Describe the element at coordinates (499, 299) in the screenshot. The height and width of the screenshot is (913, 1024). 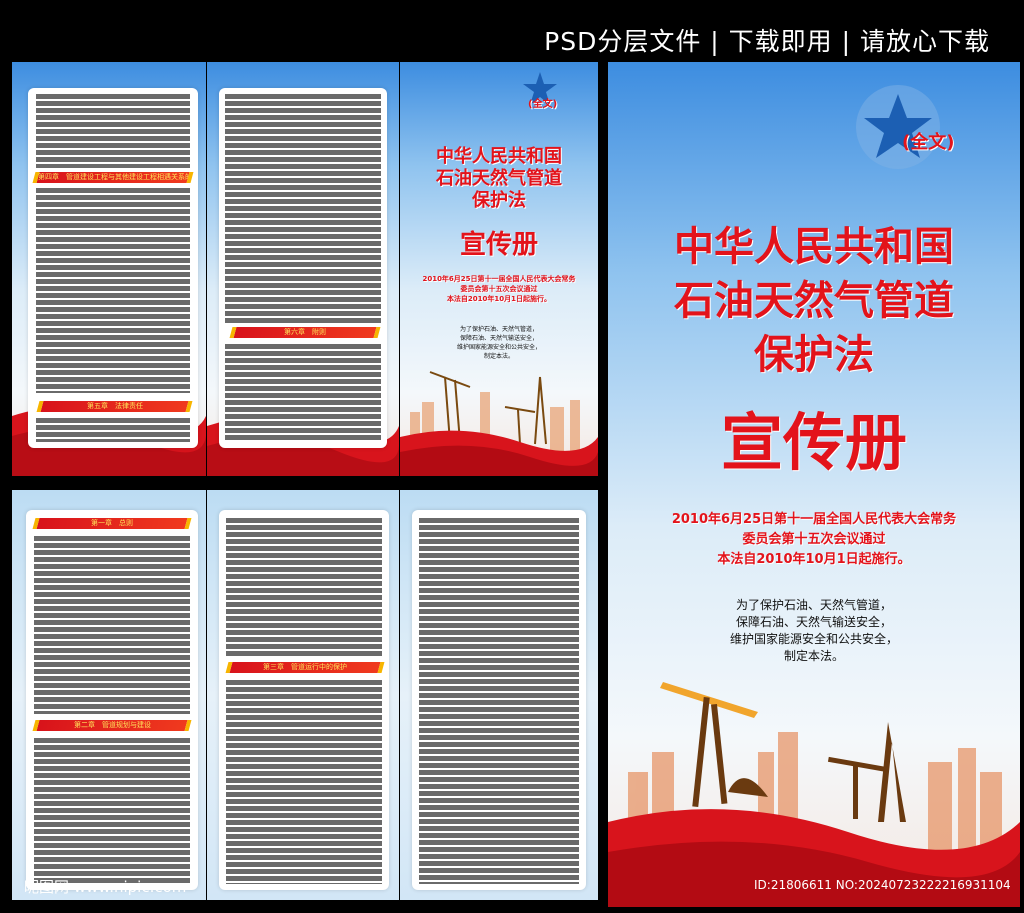
I see `small-passed-3: 本法自2010年10月1日起施行。` at that location.